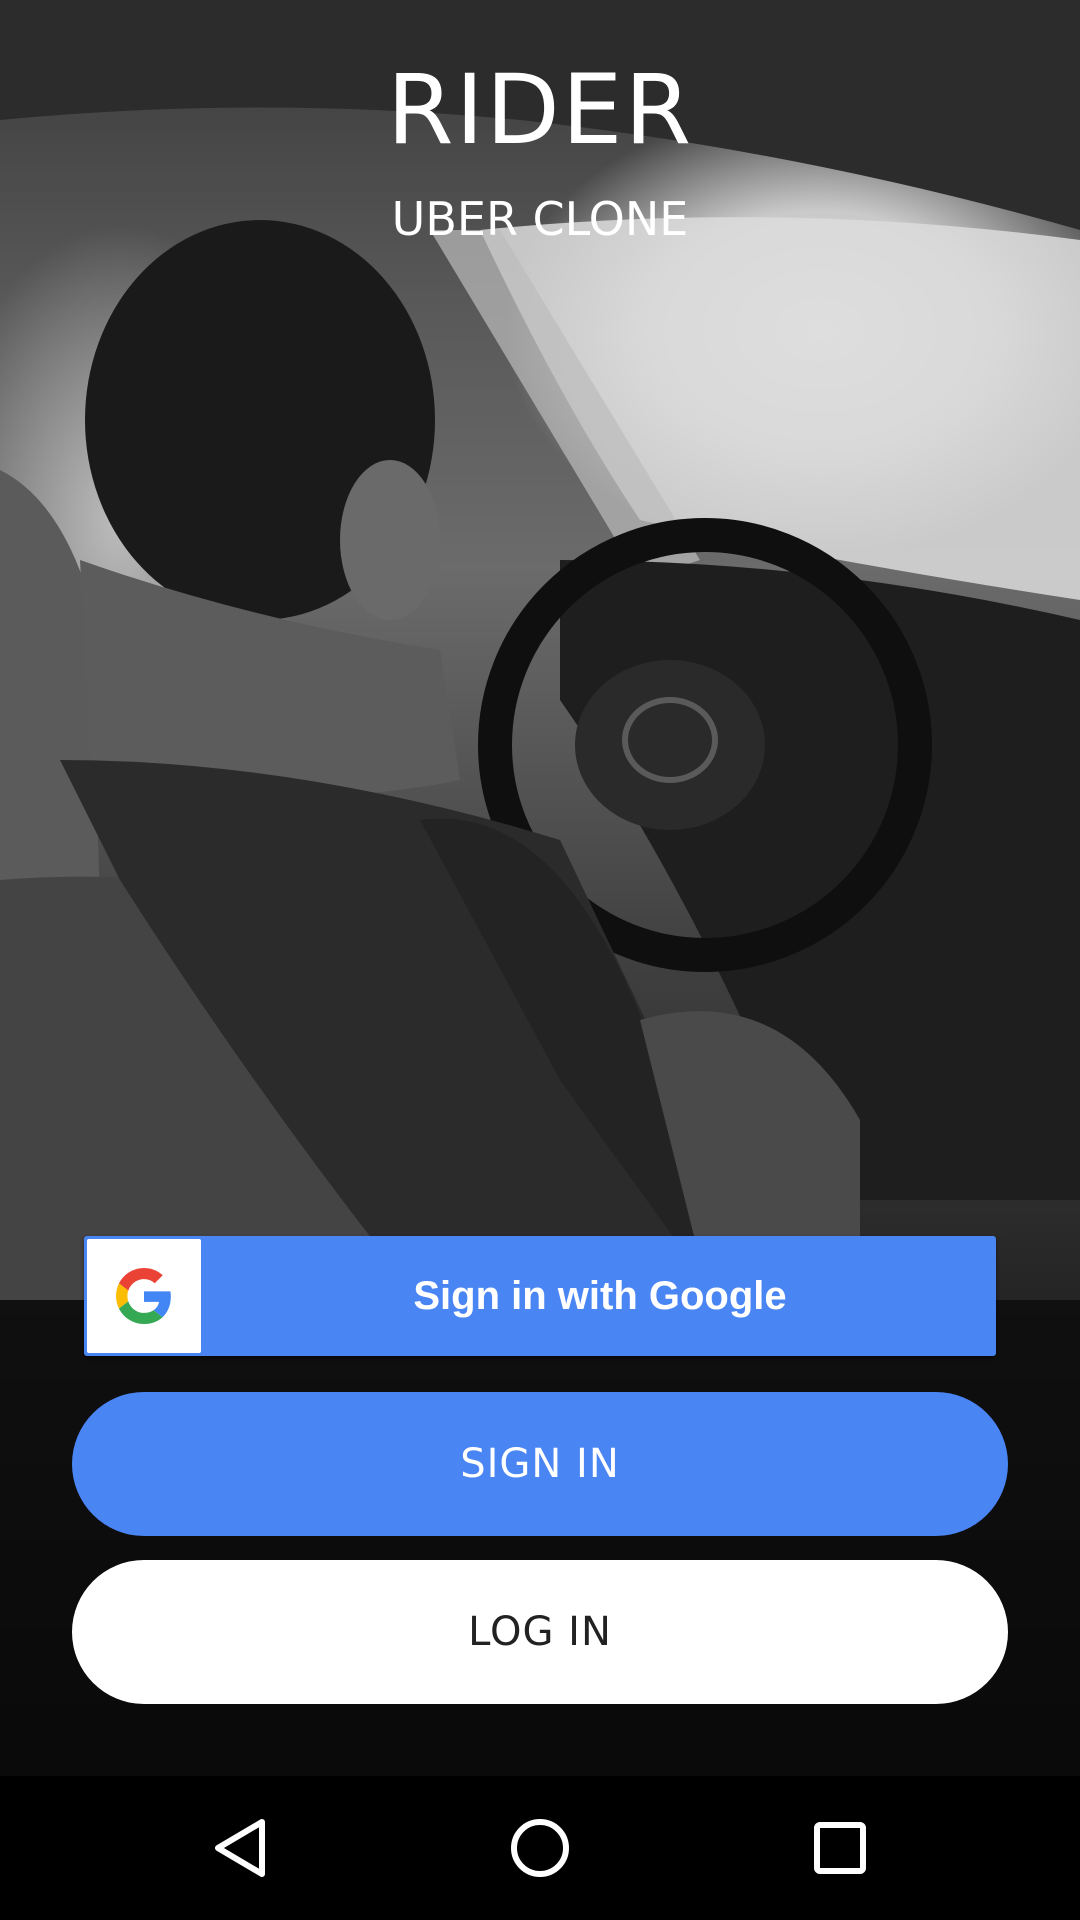  I want to click on system-navigation-bar, so click(540, 1848).